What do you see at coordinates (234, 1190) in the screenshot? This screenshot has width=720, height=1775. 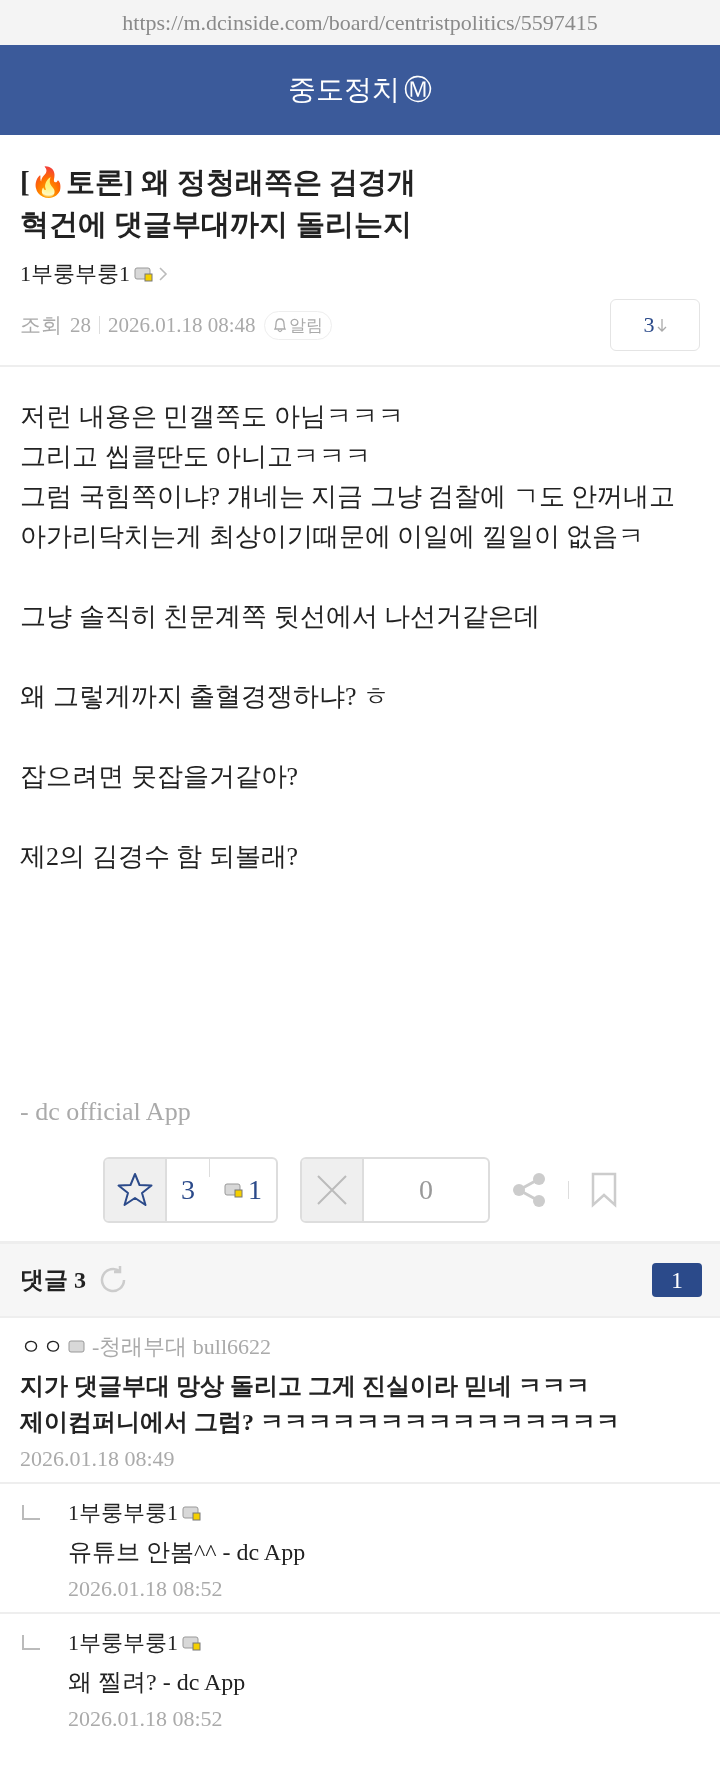 I see `user-icon` at bounding box center [234, 1190].